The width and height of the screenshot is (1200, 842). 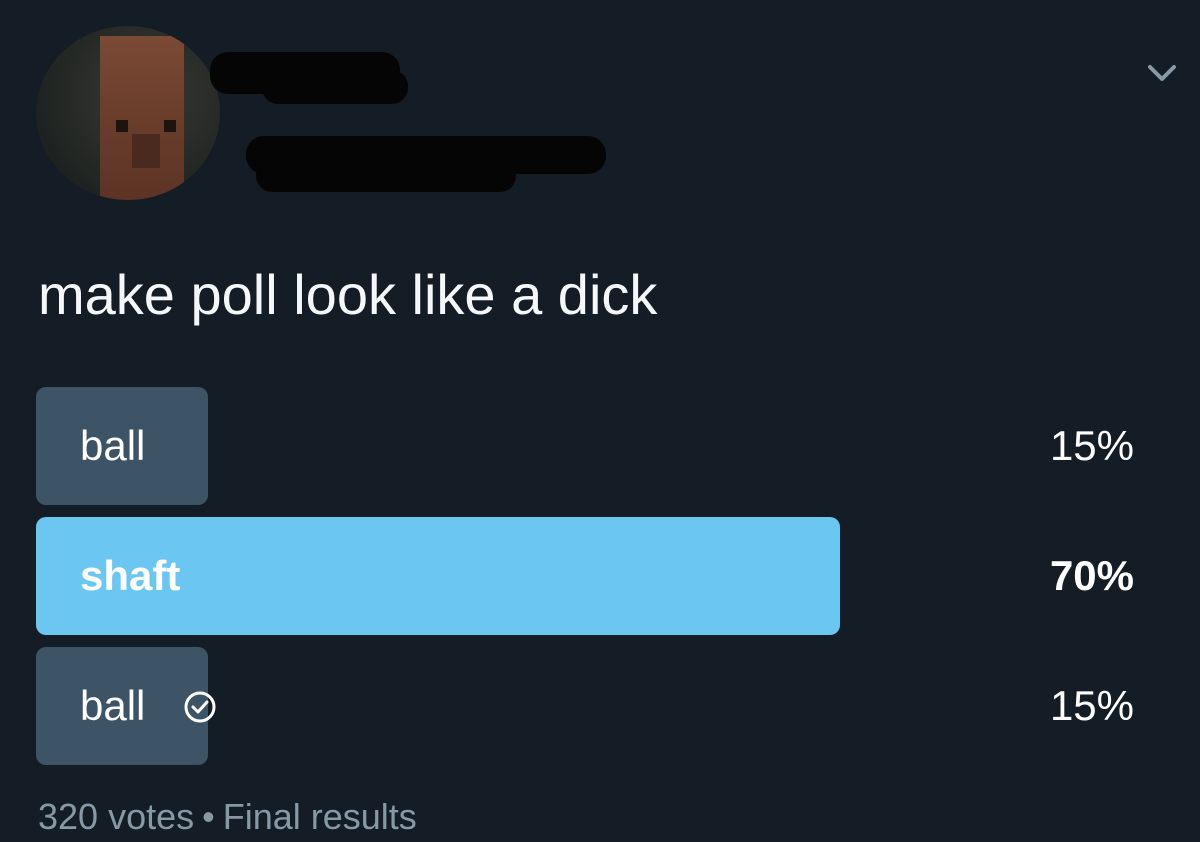 What do you see at coordinates (1091, 575) in the screenshot?
I see `poll-option-percent: 70%` at bounding box center [1091, 575].